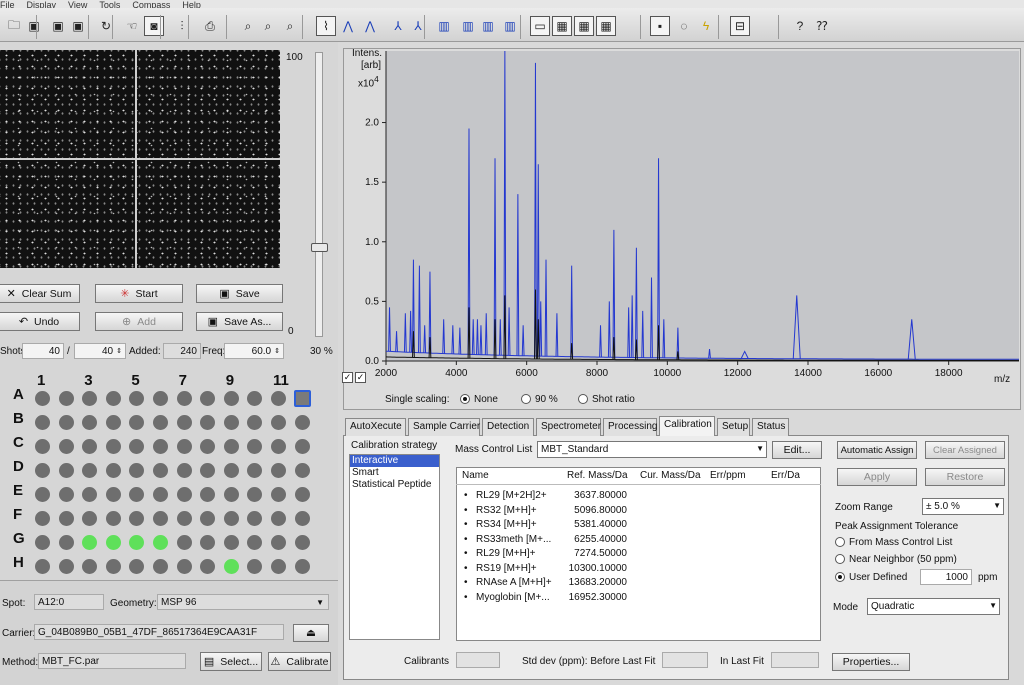  What do you see at coordinates (311, 633) in the screenshot?
I see `eject-button: ⏏` at bounding box center [311, 633].